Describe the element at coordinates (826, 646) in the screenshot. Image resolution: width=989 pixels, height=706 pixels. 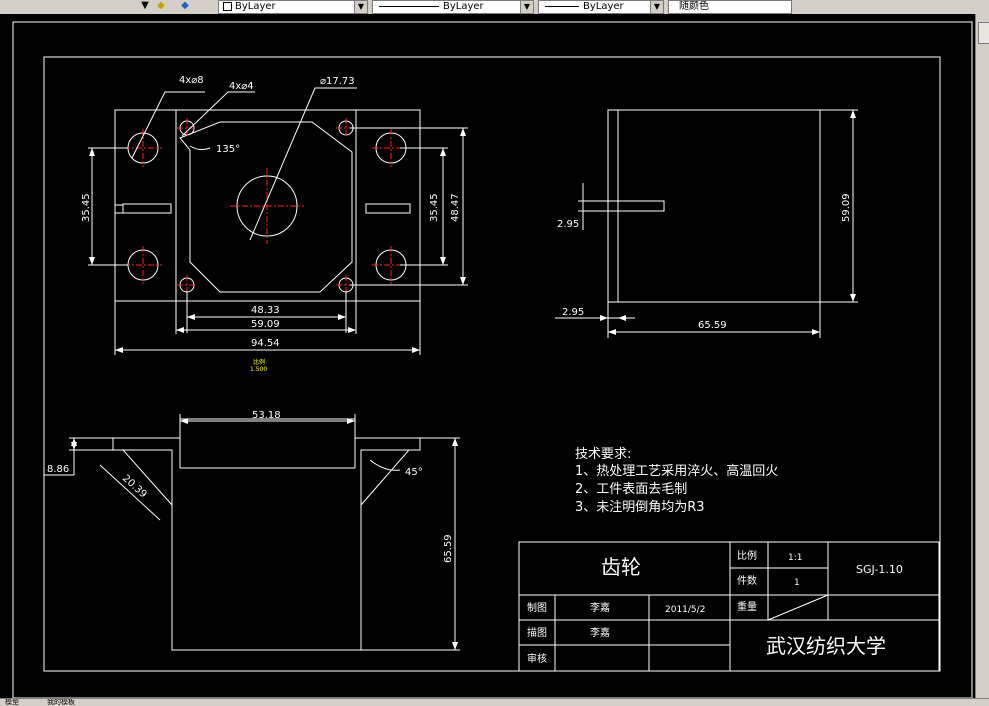
I see `school-name: 武汉纺织大学` at that location.